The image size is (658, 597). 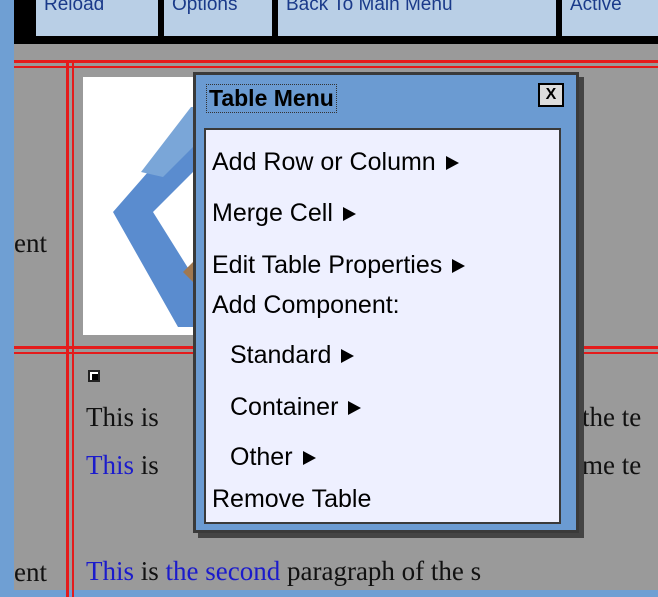 I want to click on menu-title: Table Menu, so click(x=271, y=98).